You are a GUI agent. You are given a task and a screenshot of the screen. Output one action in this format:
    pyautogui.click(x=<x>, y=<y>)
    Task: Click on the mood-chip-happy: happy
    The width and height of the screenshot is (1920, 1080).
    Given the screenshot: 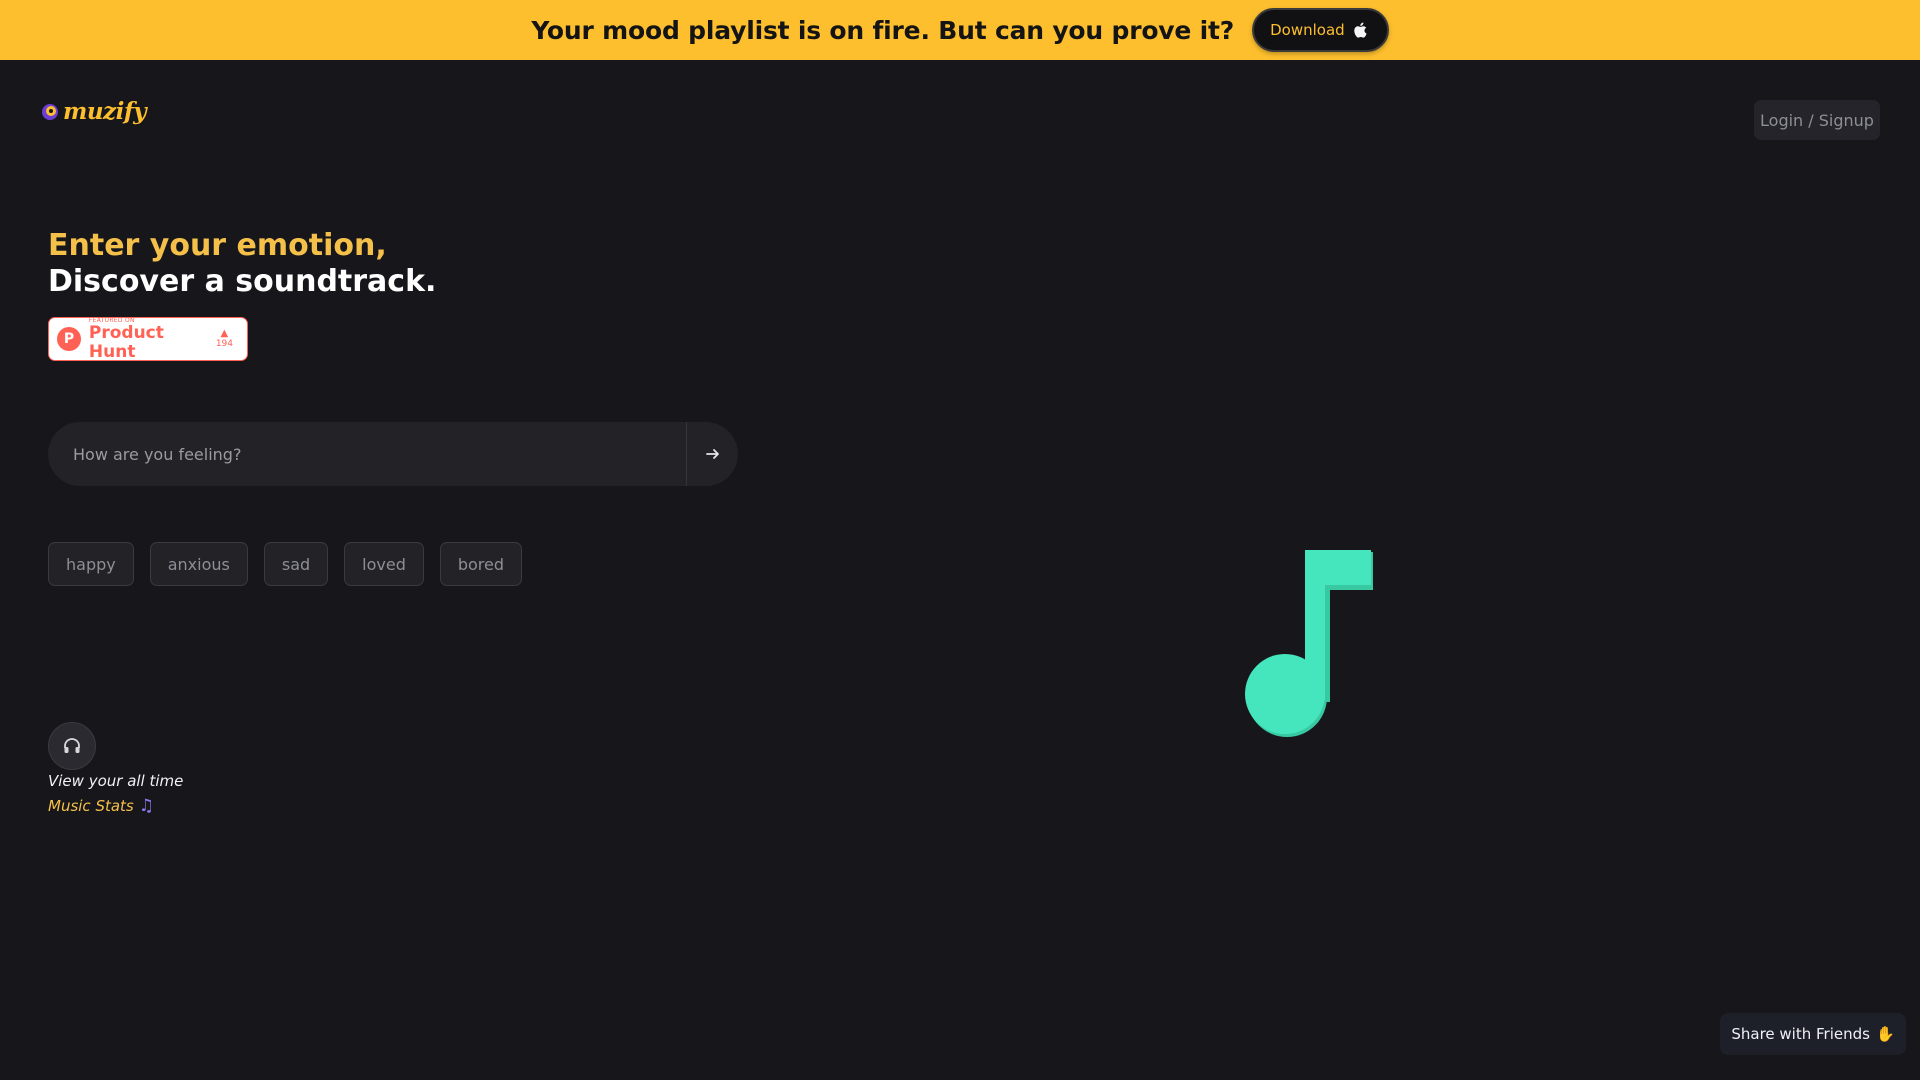 What is the action you would take?
    pyautogui.click(x=91, y=564)
    